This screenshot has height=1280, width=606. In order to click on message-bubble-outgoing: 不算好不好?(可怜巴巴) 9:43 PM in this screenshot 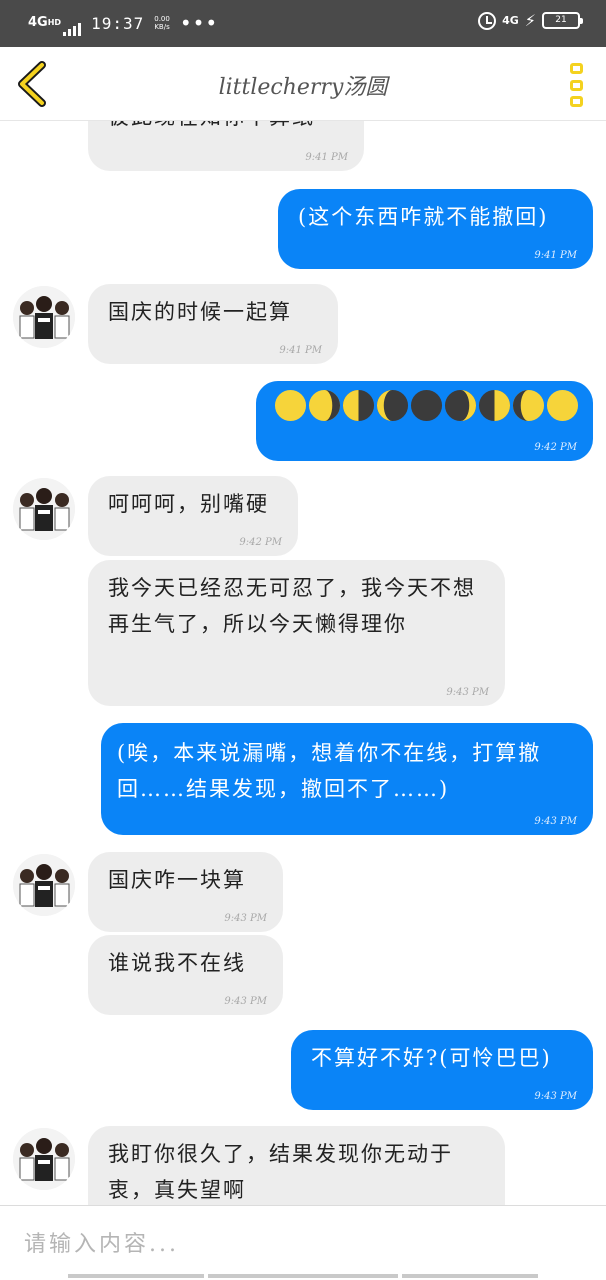, I will do `click(442, 1070)`.